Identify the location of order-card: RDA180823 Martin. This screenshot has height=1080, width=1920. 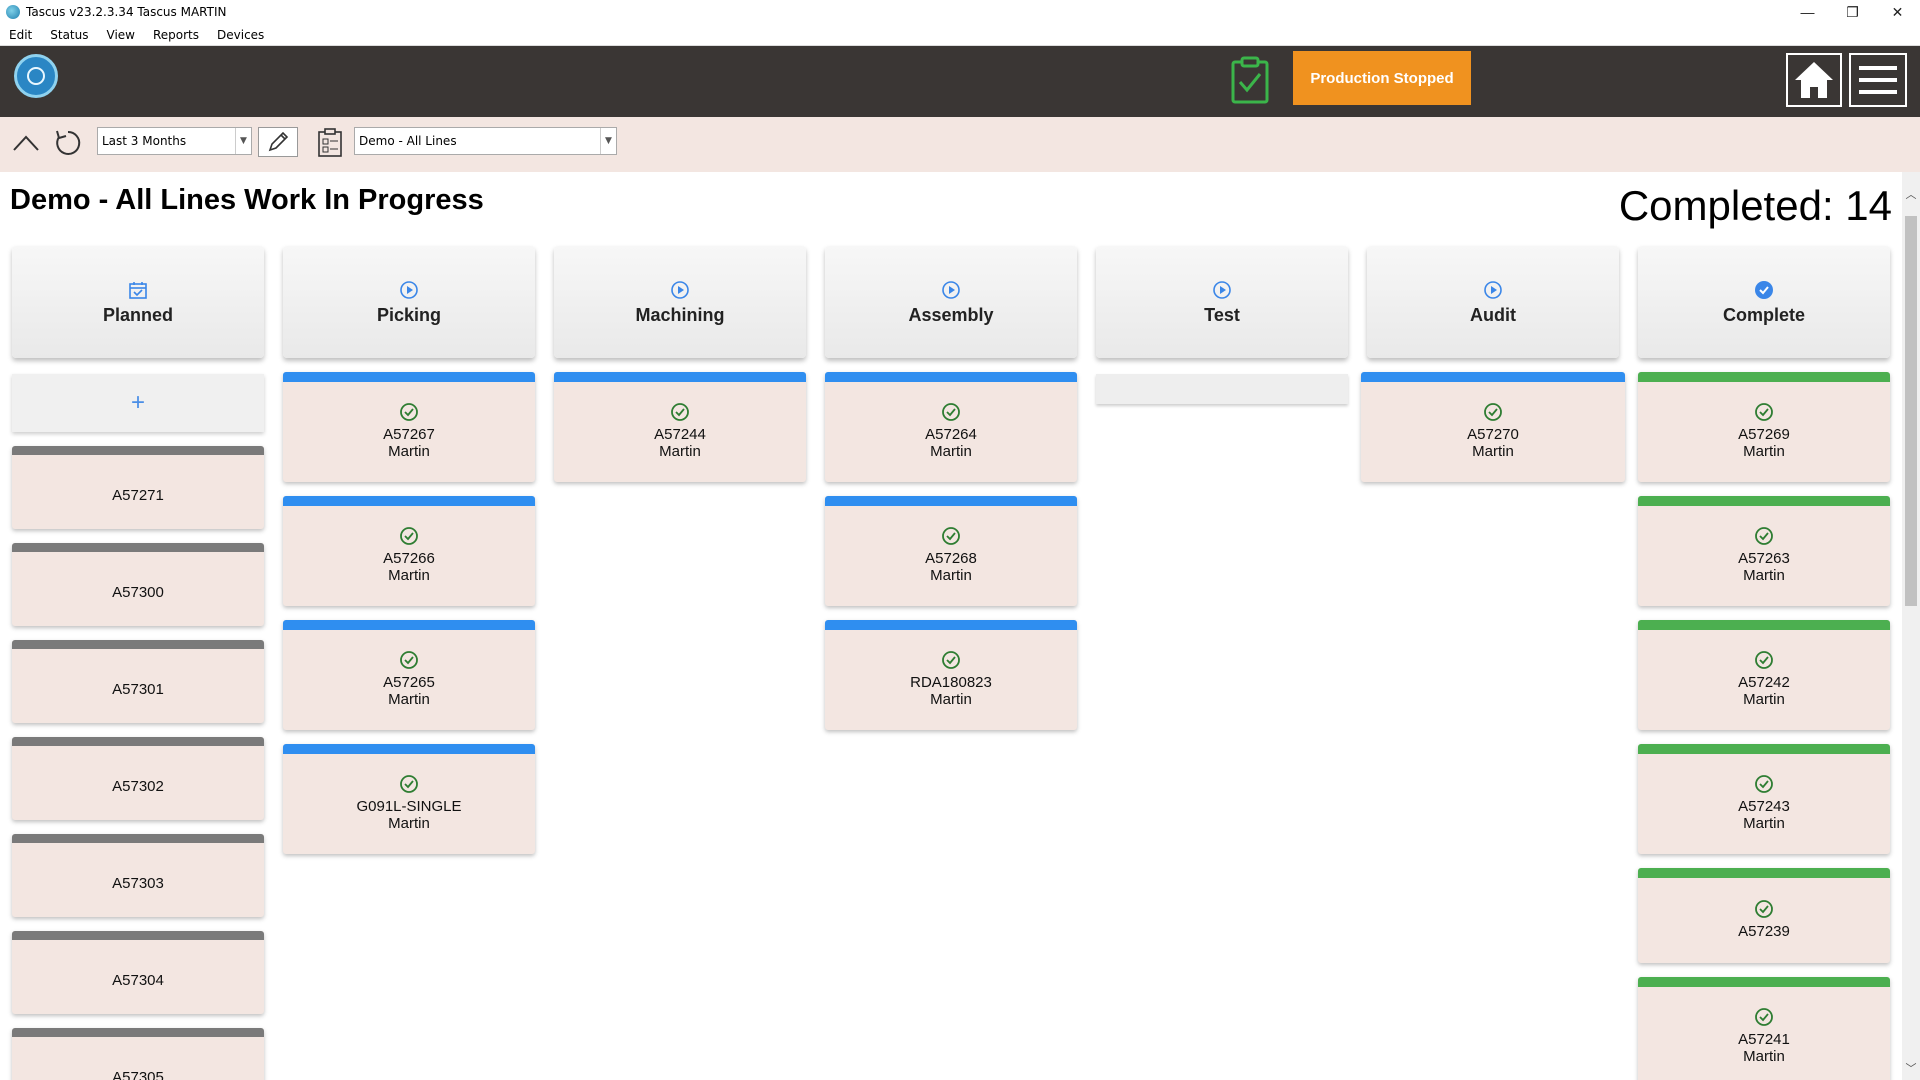
(951, 675).